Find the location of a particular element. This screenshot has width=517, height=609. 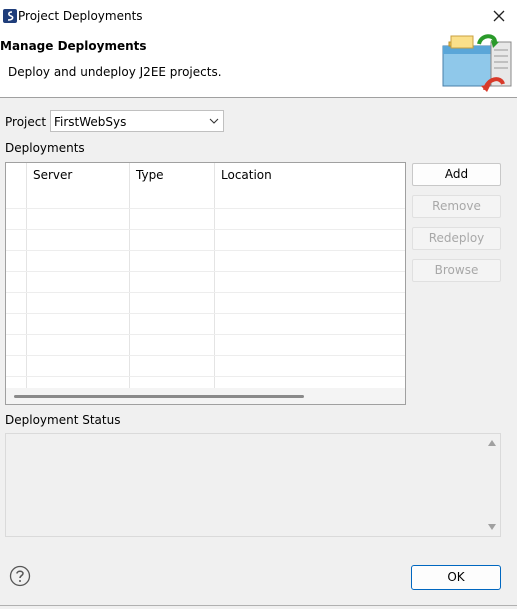

column-header-type: Type is located at coordinates (150, 175).